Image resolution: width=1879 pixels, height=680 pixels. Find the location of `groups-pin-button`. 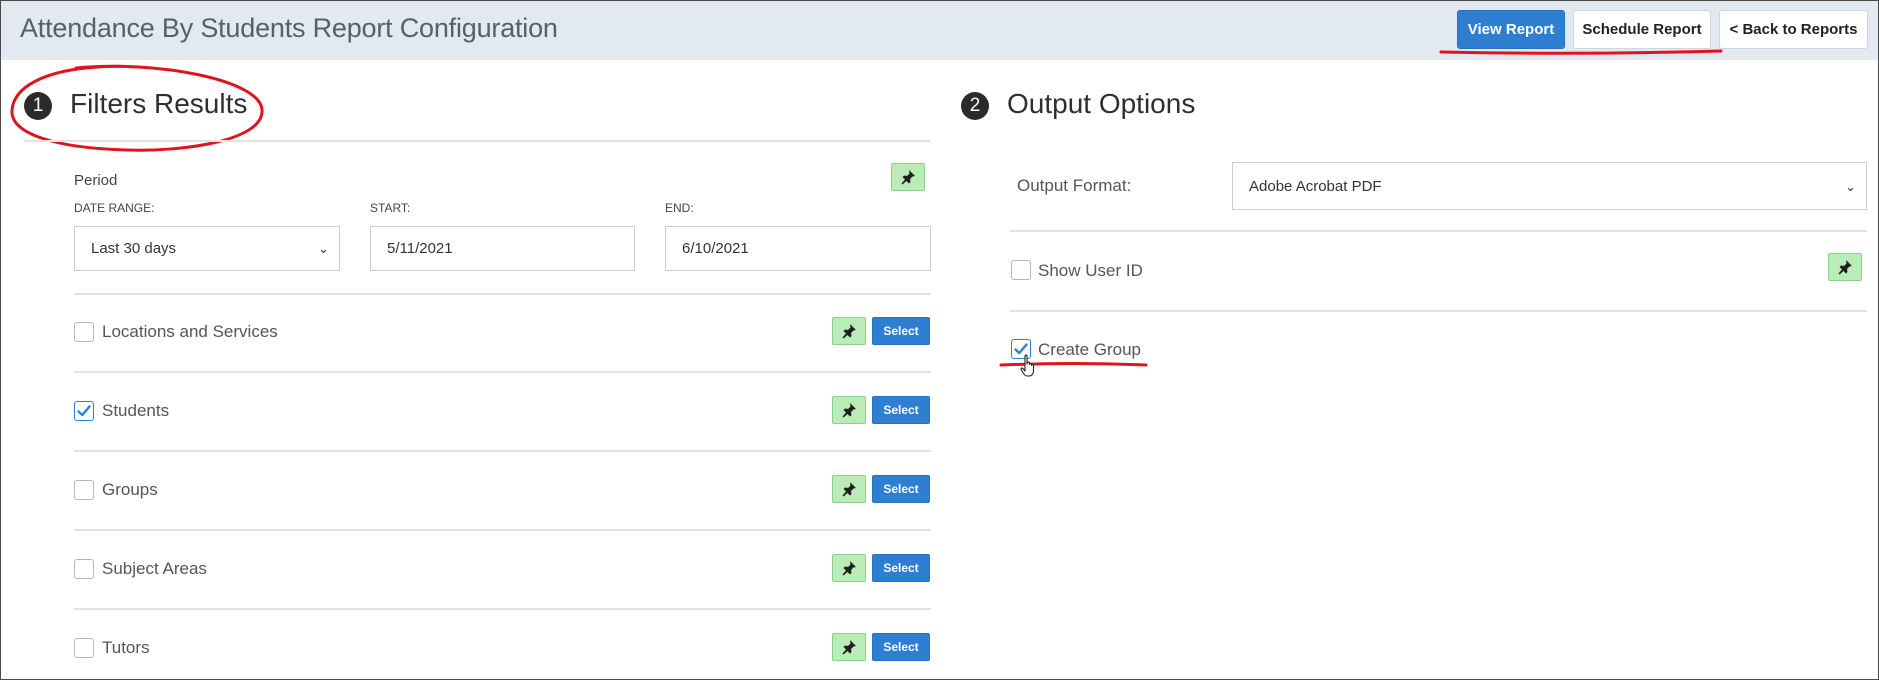

groups-pin-button is located at coordinates (849, 489).